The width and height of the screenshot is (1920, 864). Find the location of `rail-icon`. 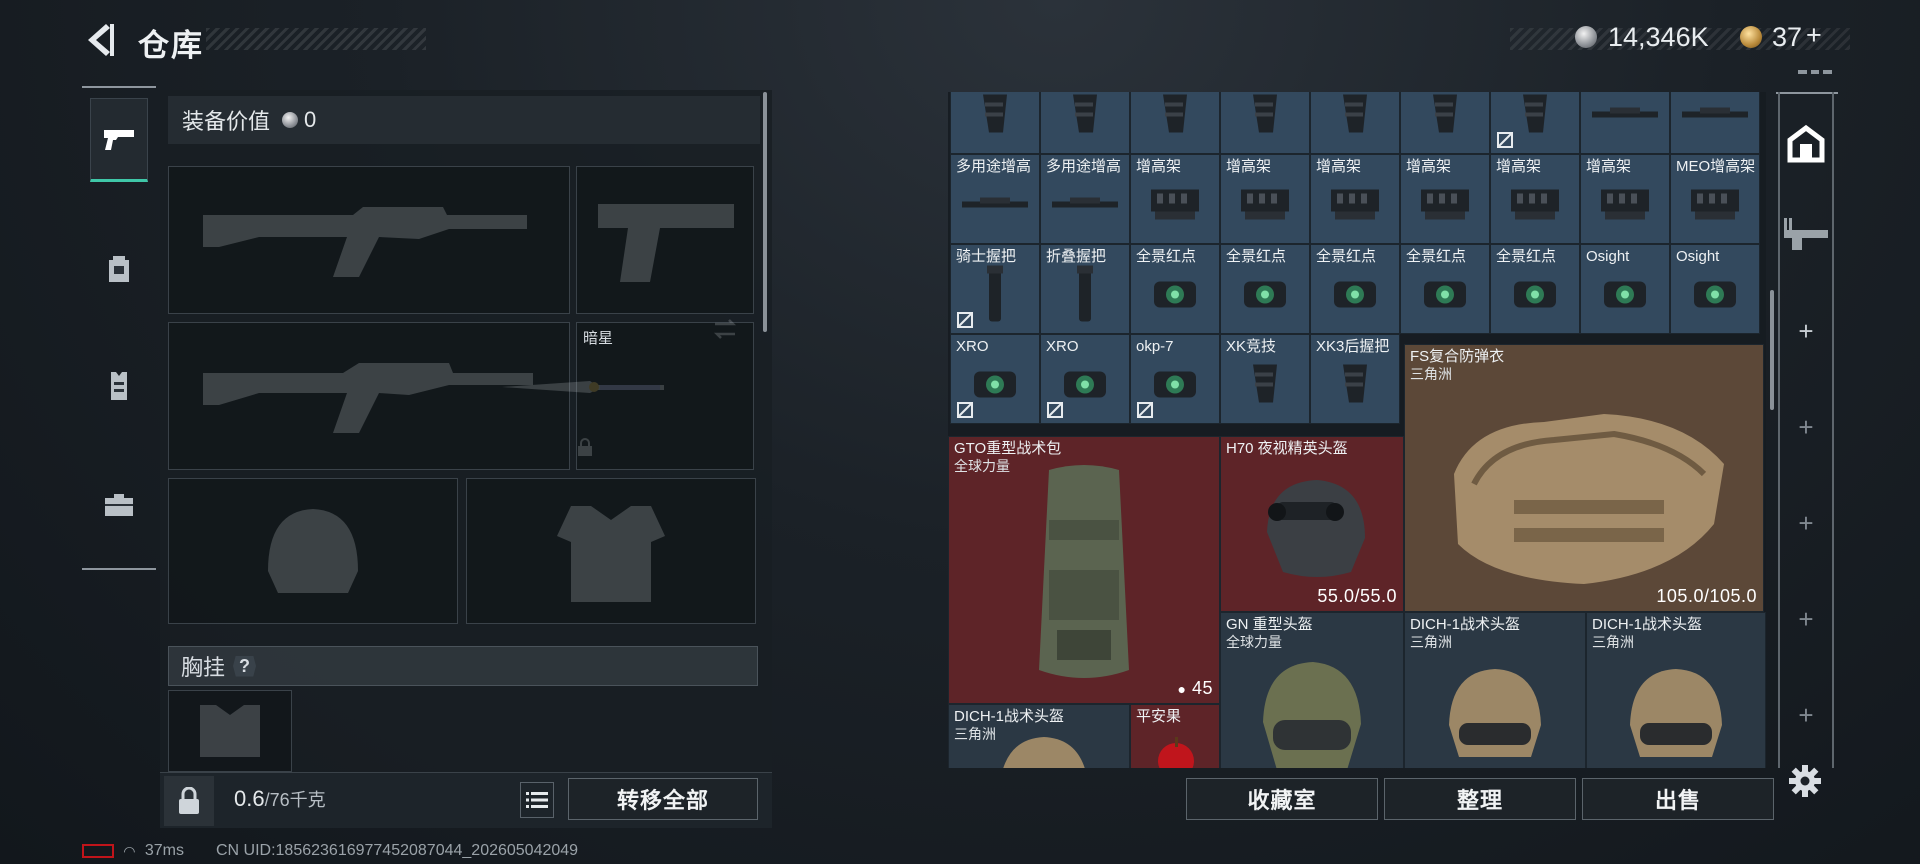

rail-icon is located at coordinates (1625, 116).